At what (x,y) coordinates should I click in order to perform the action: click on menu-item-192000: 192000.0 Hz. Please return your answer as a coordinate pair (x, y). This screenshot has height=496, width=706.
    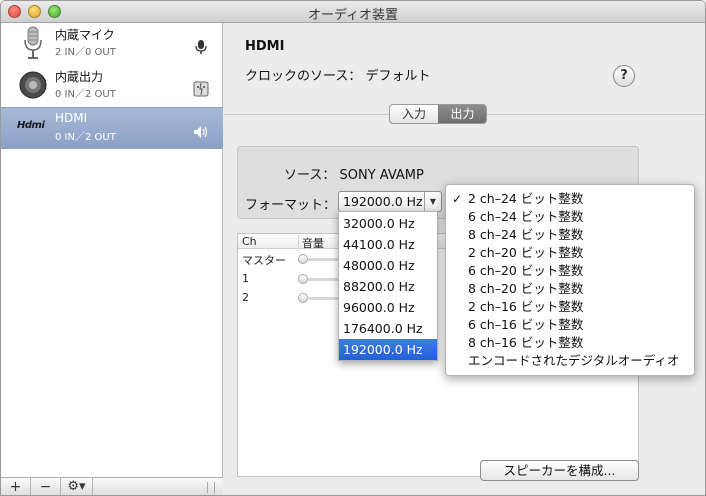
    Looking at the image, I should click on (388, 349).